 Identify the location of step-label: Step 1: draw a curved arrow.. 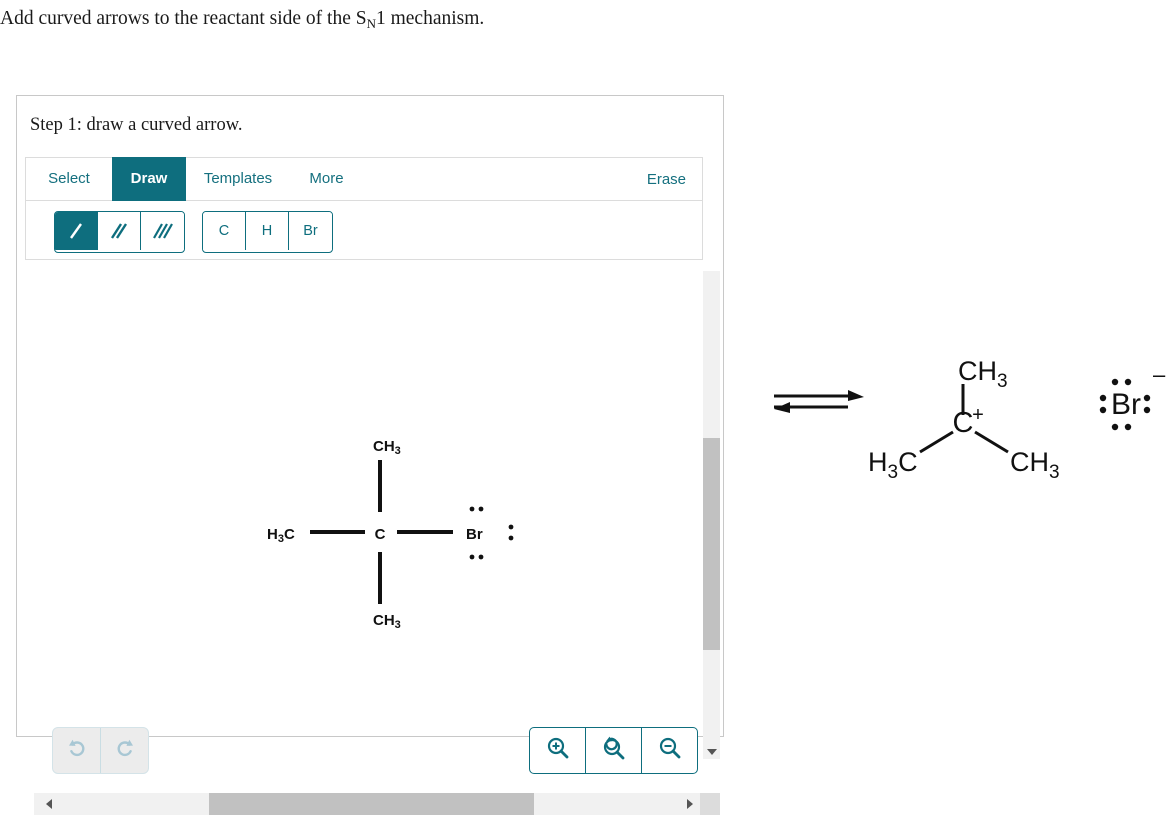
(136, 125).